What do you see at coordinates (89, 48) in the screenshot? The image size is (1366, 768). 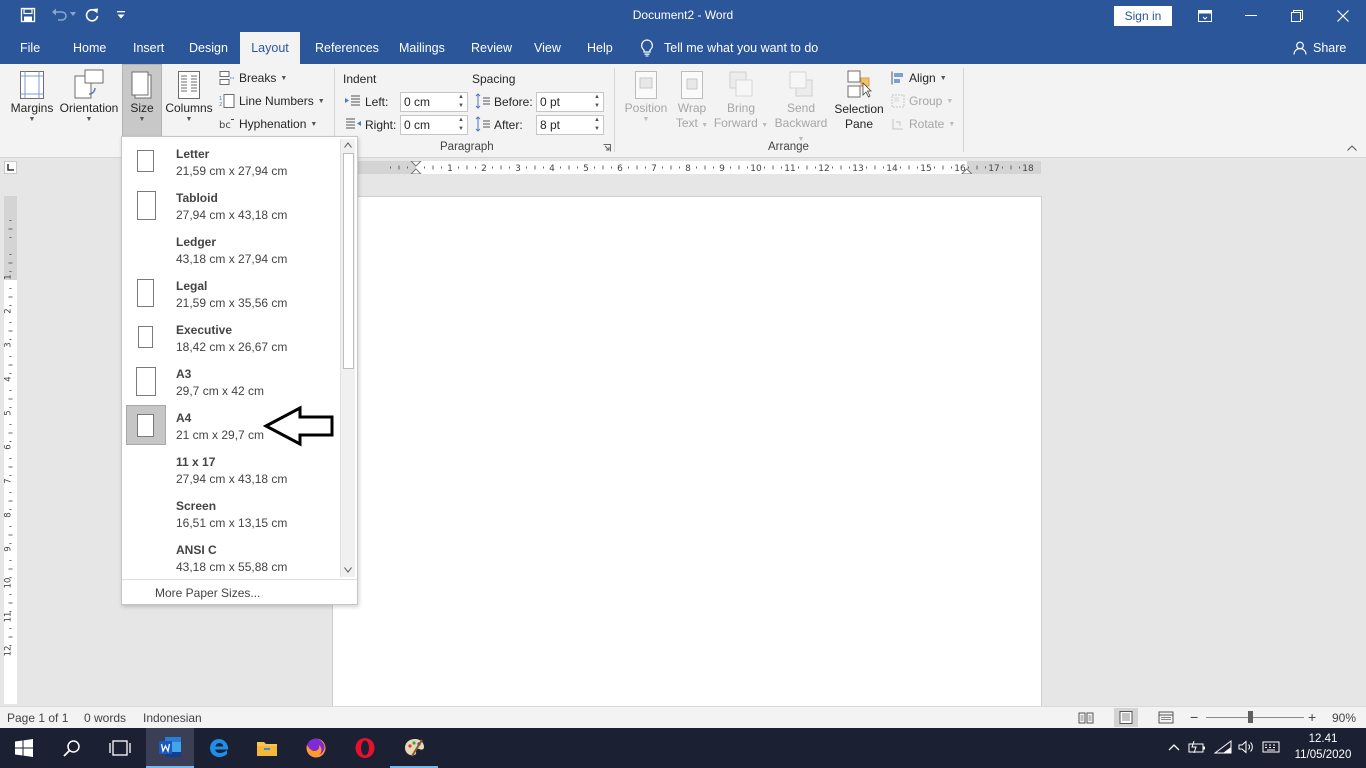 I see `tab-home: Home` at bounding box center [89, 48].